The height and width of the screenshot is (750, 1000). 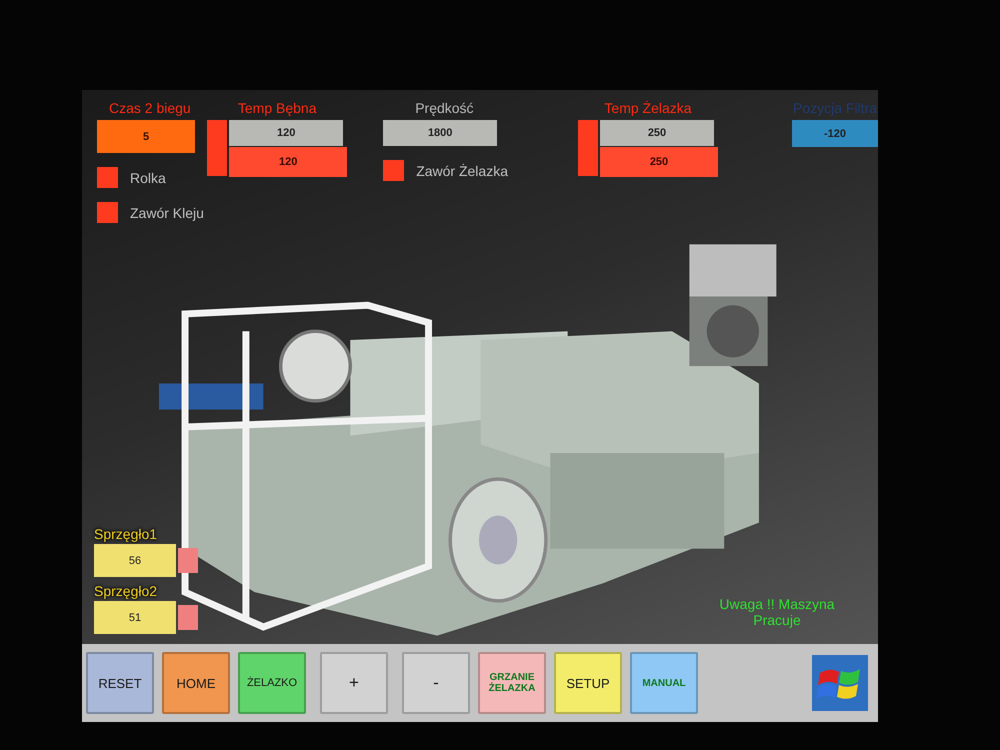 What do you see at coordinates (840, 683) in the screenshot?
I see `windows-logo-icon` at bounding box center [840, 683].